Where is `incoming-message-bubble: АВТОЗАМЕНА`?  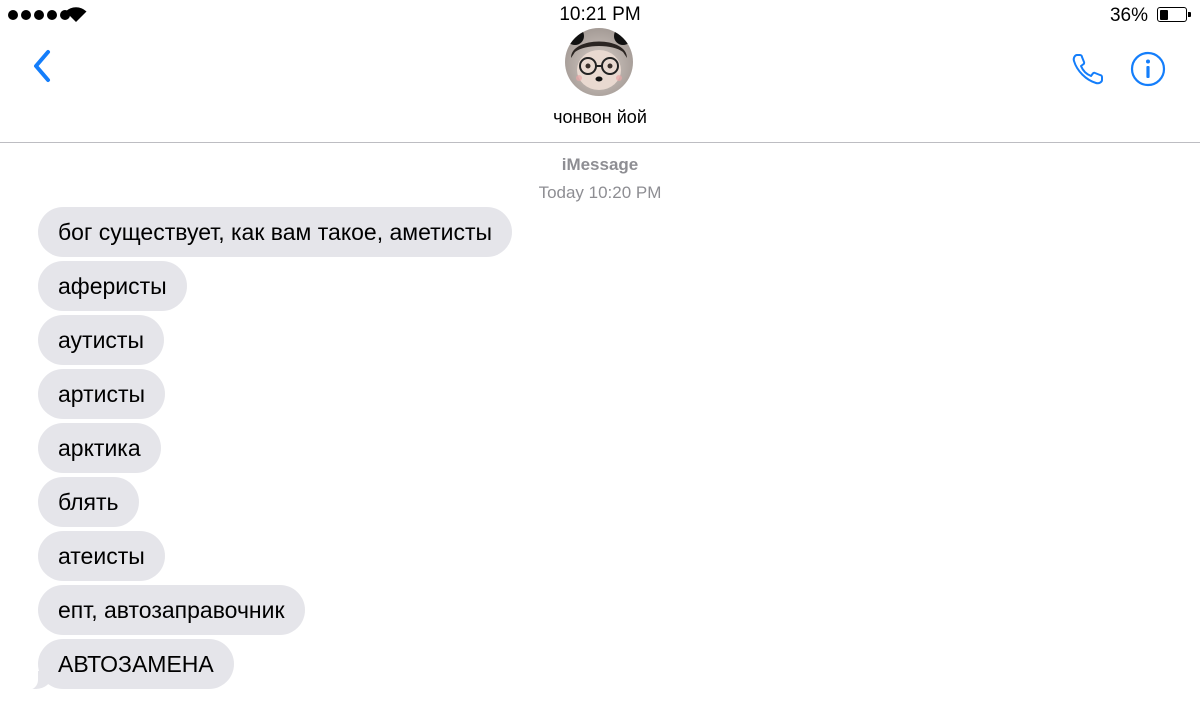
incoming-message-bubble: АВТОЗАМЕНА is located at coordinates (130, 664).